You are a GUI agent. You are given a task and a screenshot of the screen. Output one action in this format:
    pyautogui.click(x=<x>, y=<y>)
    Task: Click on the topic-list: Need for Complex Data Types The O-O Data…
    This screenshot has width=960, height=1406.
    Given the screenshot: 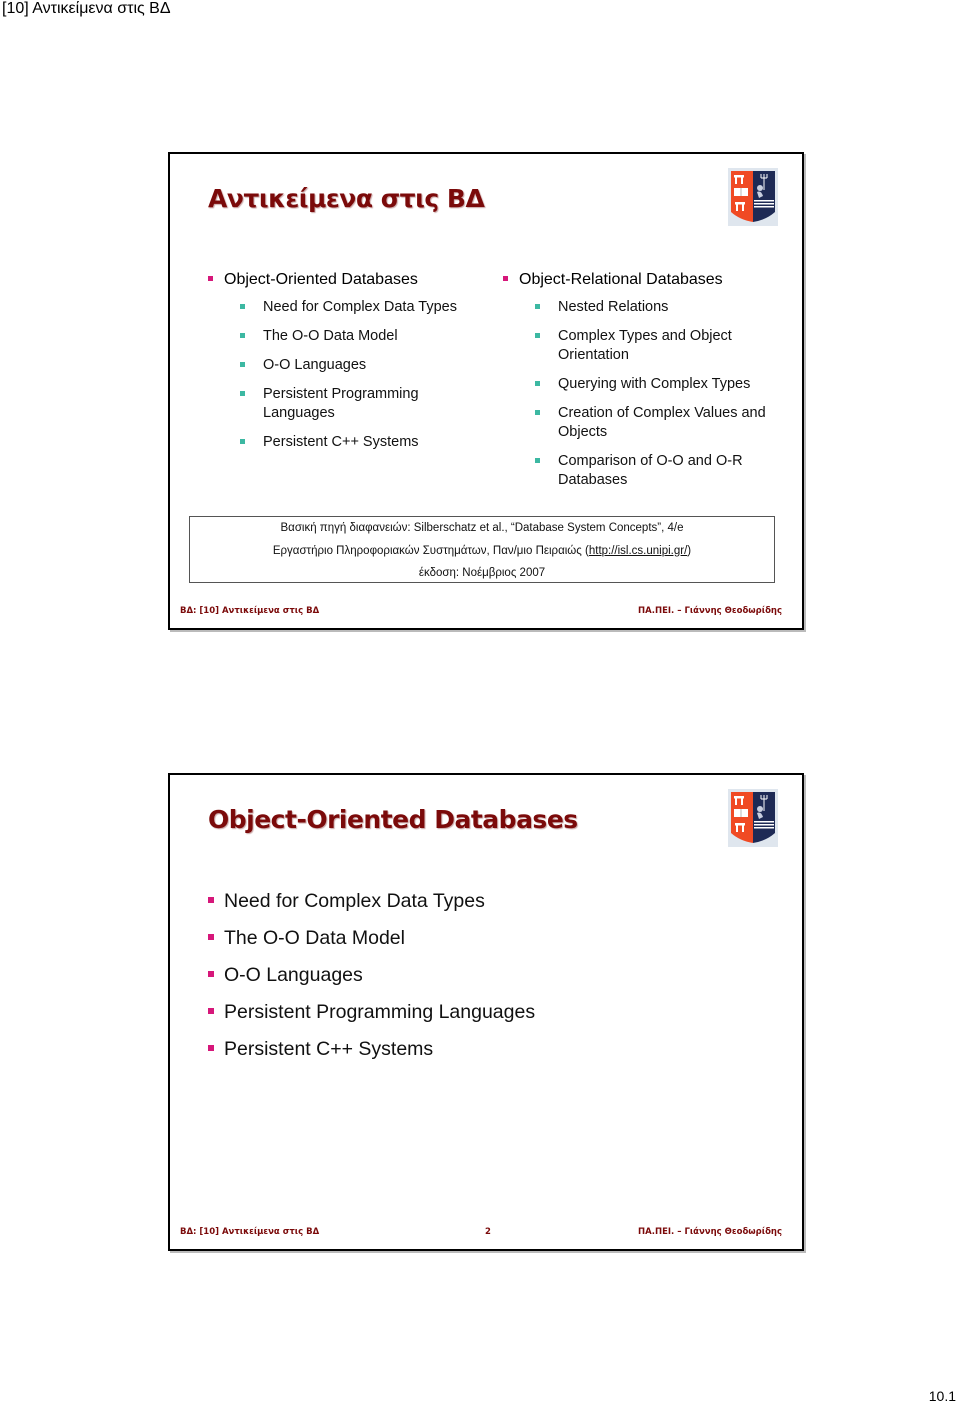 What is the action you would take?
    pyautogui.click(x=371, y=981)
    